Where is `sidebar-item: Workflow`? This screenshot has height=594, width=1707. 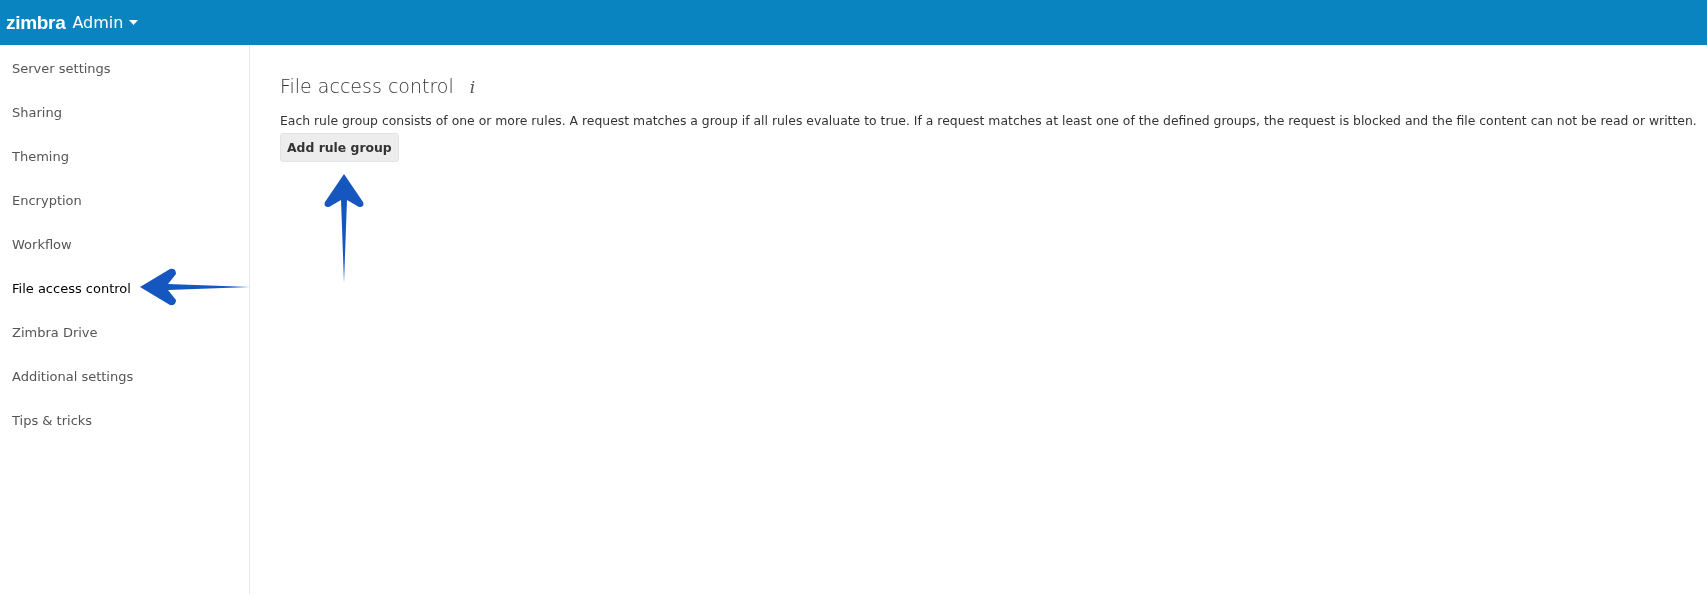 sidebar-item: Workflow is located at coordinates (124, 252).